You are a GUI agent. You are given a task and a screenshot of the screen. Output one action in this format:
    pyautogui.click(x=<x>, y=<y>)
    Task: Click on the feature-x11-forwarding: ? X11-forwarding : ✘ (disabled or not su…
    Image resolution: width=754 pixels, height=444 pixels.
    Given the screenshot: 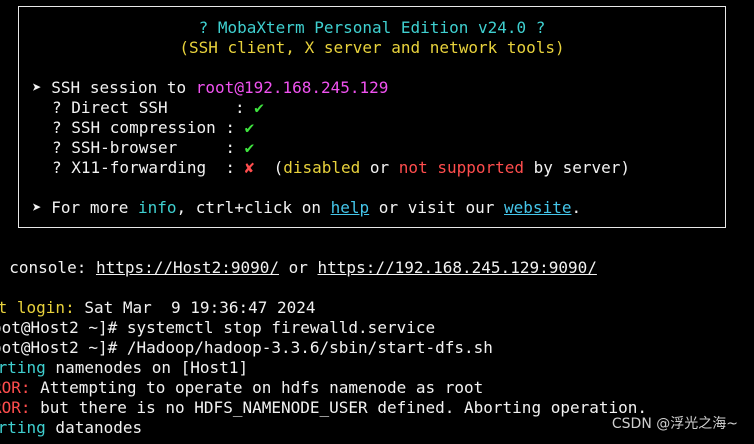 What is the action you would take?
    pyautogui.click(x=341, y=167)
    